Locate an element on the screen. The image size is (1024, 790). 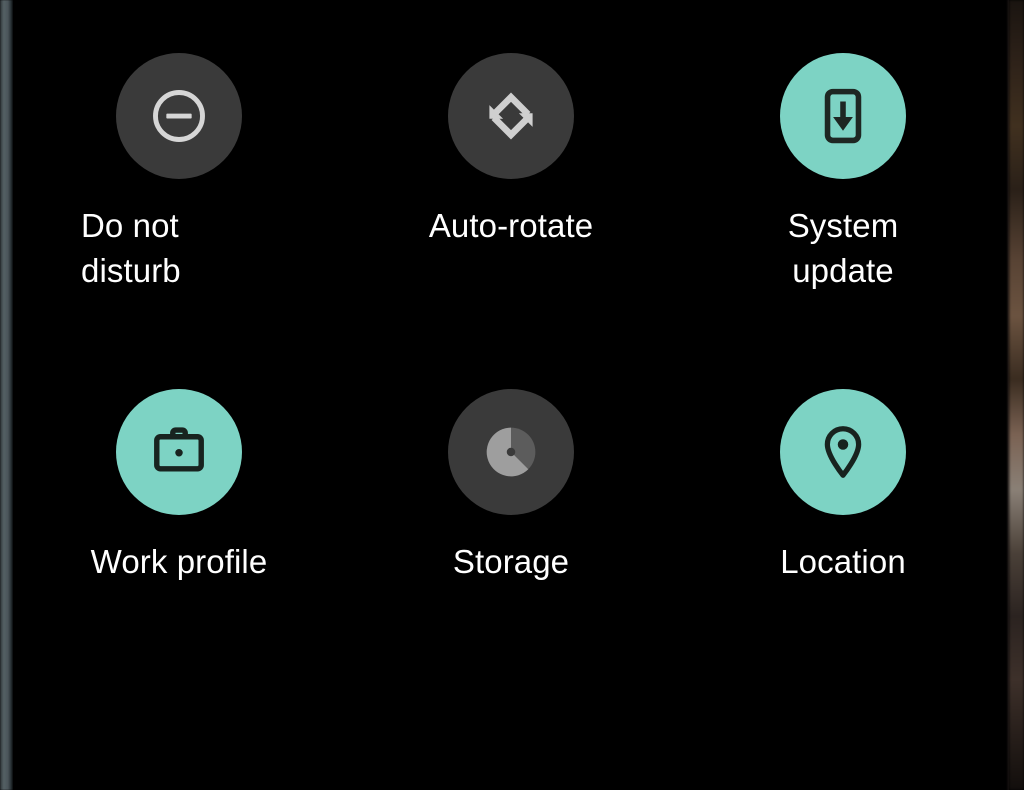
tile-location: Location is located at coordinates (843, 504).